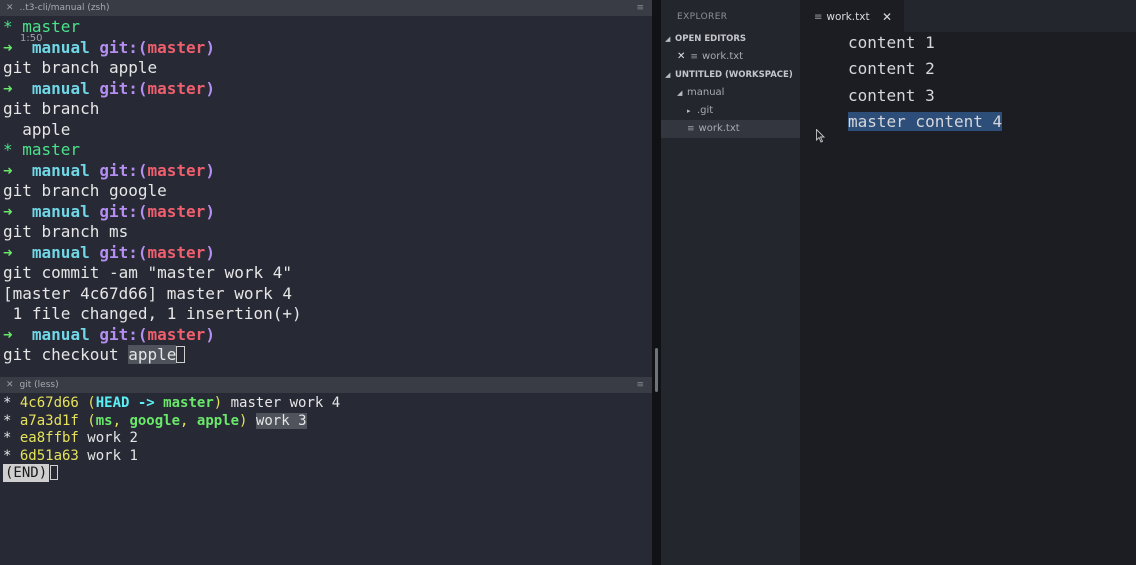 The height and width of the screenshot is (565, 1136). Describe the element at coordinates (87, 403) in the screenshot. I see `terminal-text-segment: (` at that location.